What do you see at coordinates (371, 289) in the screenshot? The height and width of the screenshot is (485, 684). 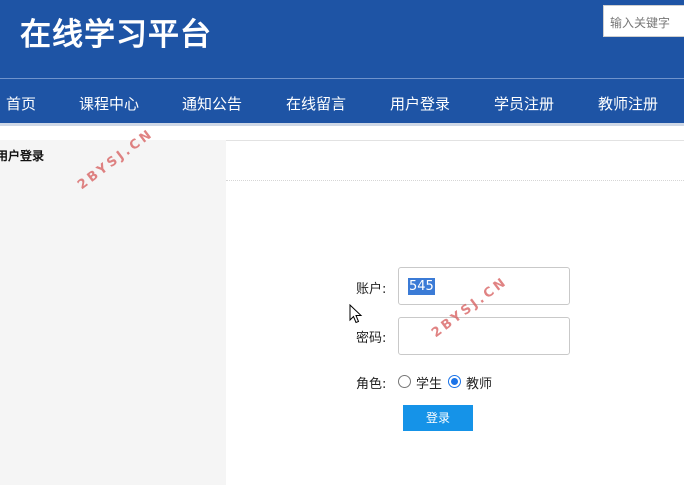 I see `account-label: 账户:` at bounding box center [371, 289].